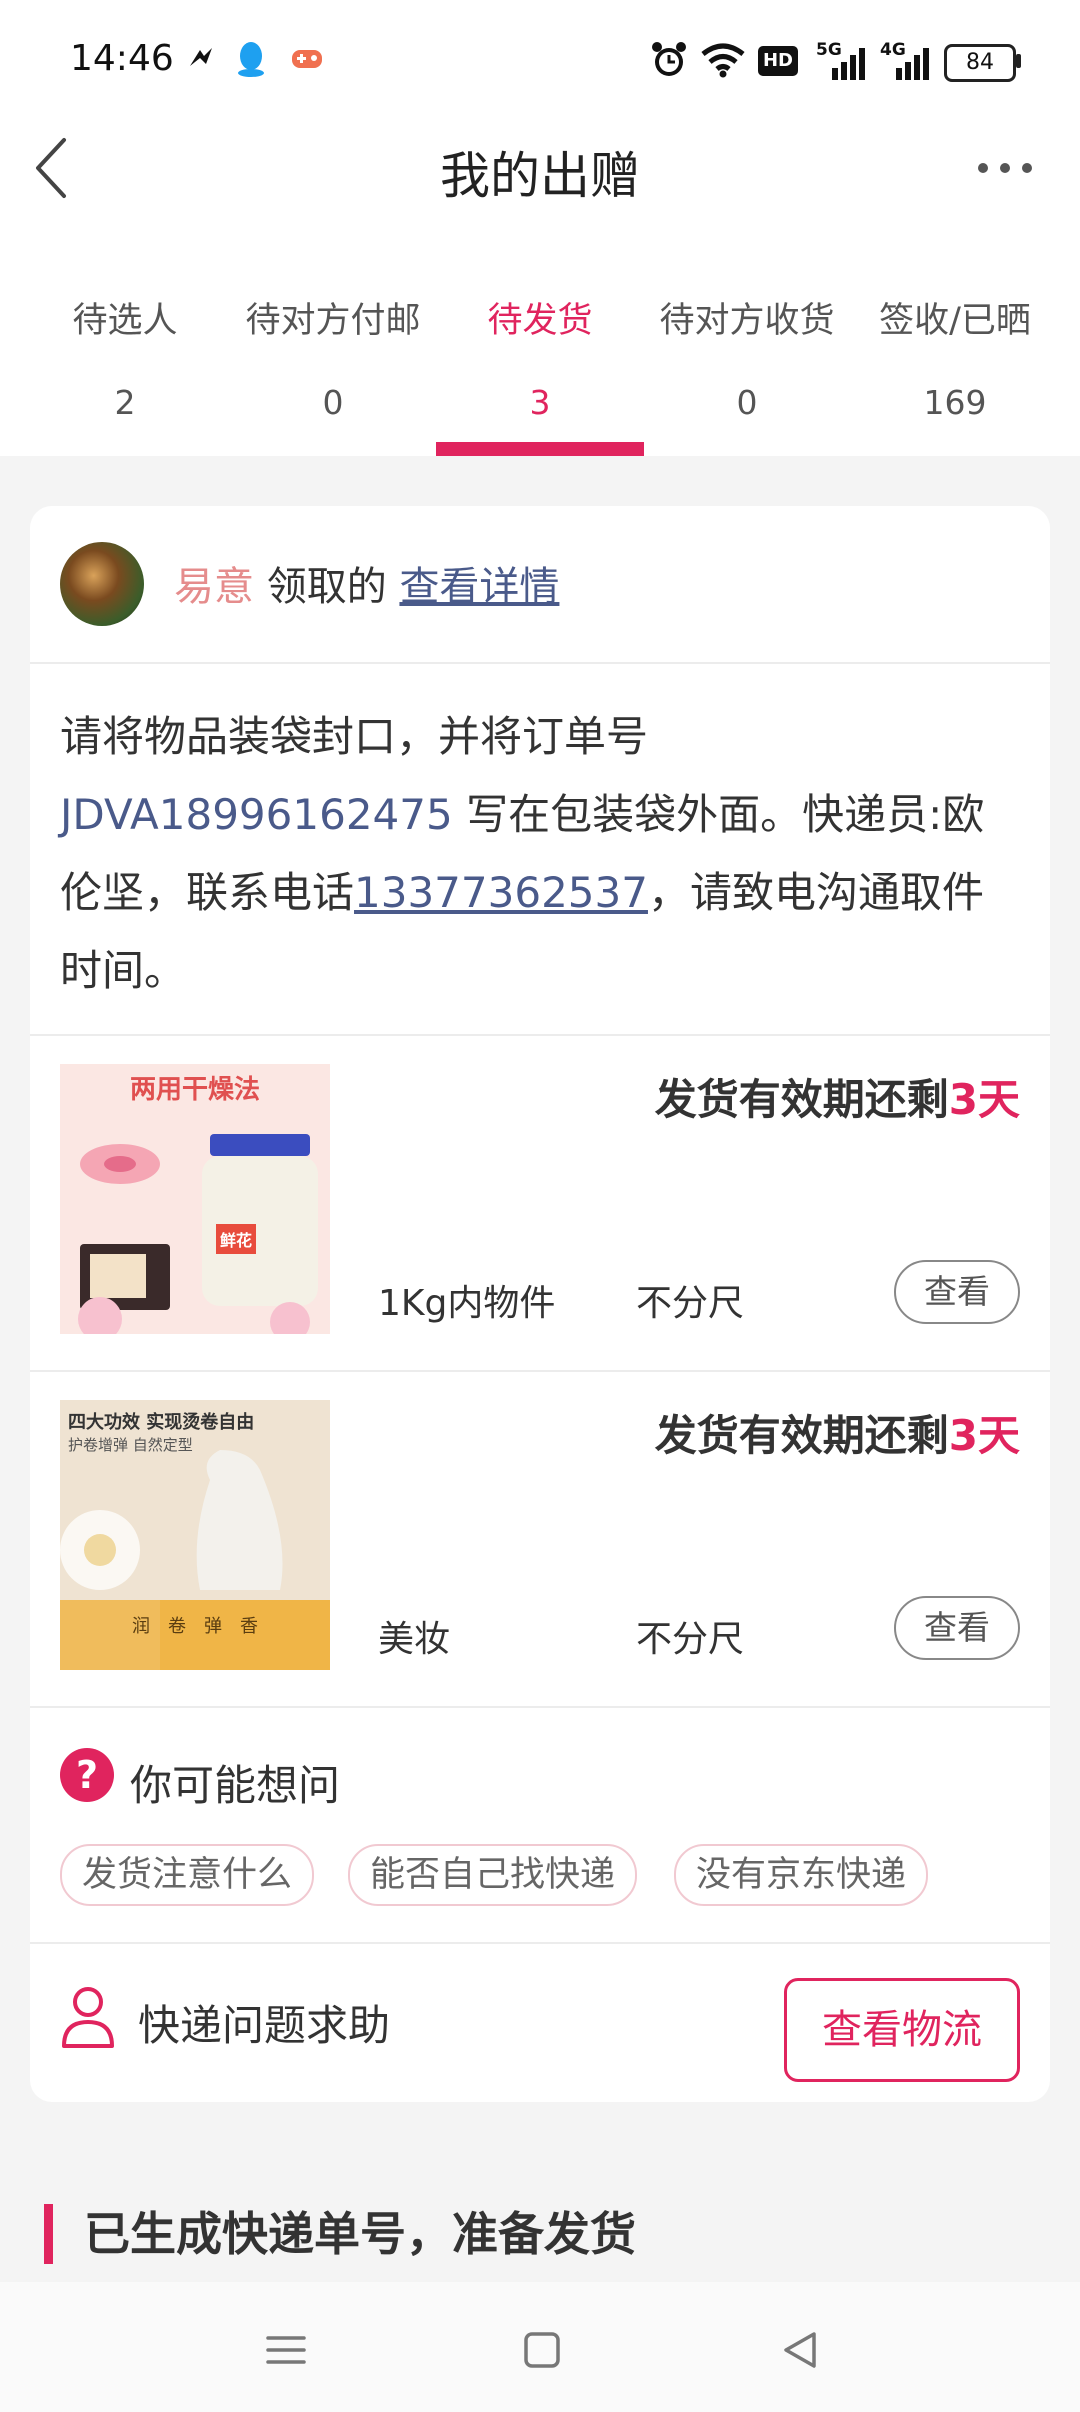 This screenshot has width=1080, height=2412. What do you see at coordinates (801, 1875) in the screenshot?
I see `faq-chip: 没有京东快递` at bounding box center [801, 1875].